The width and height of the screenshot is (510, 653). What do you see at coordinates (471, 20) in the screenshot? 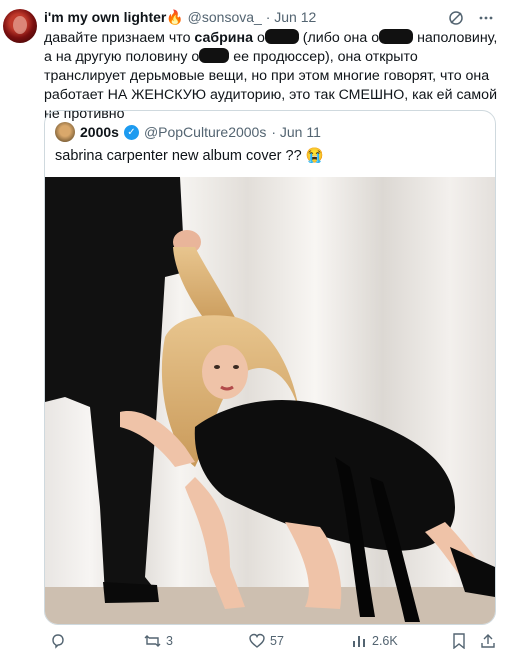
I see `post-top-actions` at bounding box center [471, 20].